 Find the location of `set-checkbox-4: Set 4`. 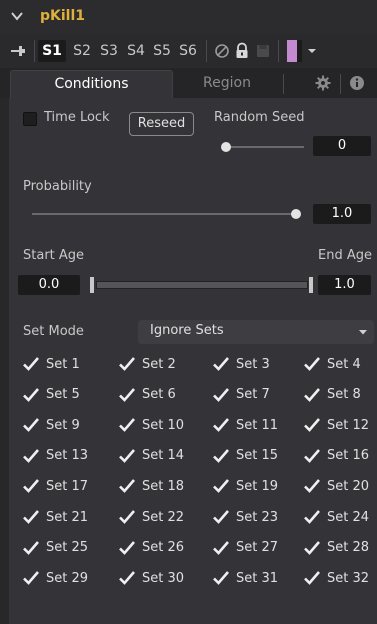

set-checkbox-4: Set 4 is located at coordinates (332, 364).